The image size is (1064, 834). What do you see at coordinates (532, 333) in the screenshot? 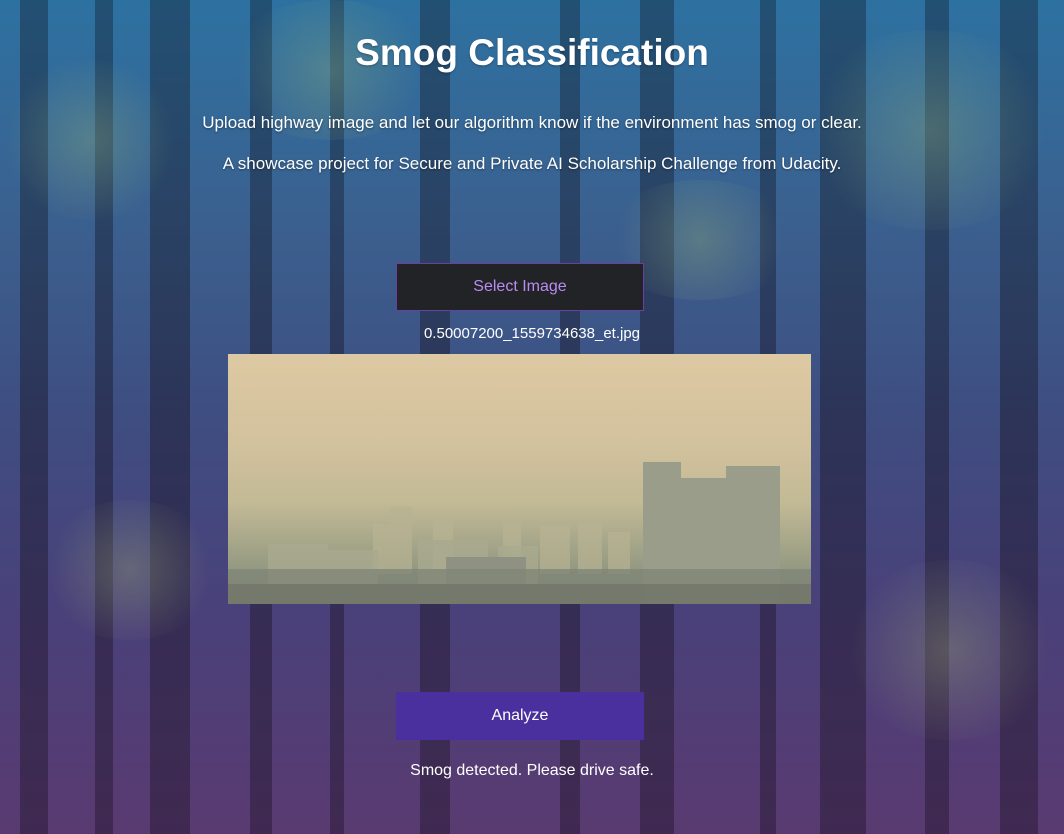
I see `selected-filename: 0.50007200_1559734638_et.jpg` at bounding box center [532, 333].